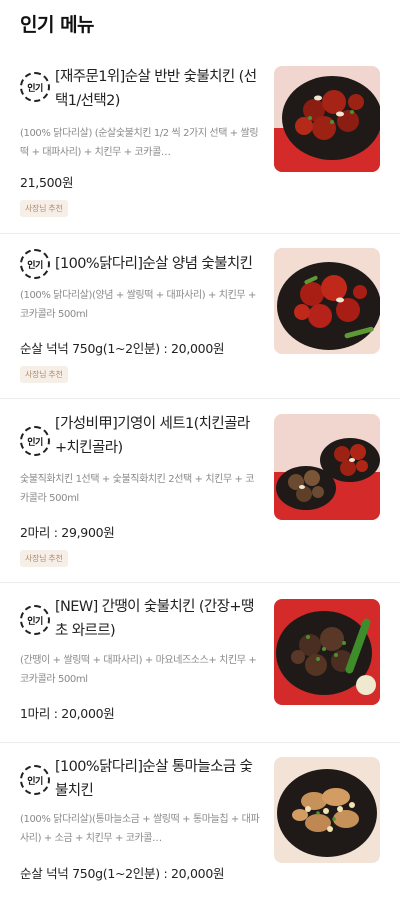 This screenshot has width=400, height=901. What do you see at coordinates (327, 467) in the screenshot?
I see `chicken-set-icon` at bounding box center [327, 467].